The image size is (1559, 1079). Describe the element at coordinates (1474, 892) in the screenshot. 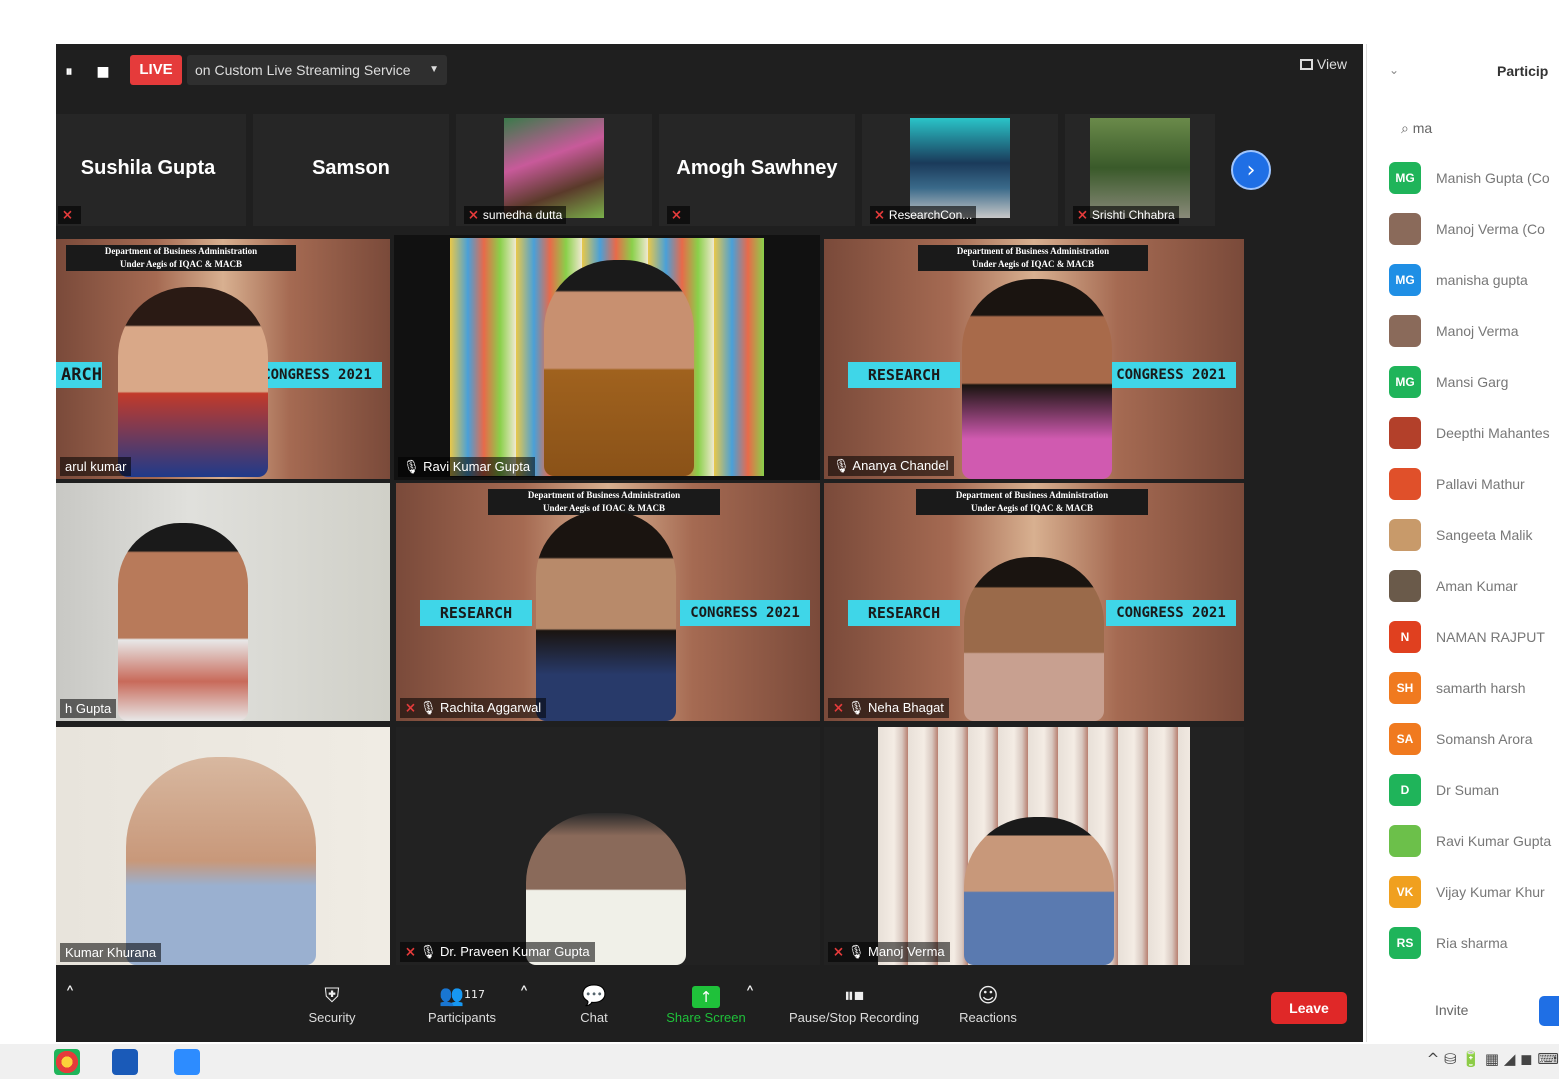

I see `participant-row: VK Vijay Kumar Khur` at that location.